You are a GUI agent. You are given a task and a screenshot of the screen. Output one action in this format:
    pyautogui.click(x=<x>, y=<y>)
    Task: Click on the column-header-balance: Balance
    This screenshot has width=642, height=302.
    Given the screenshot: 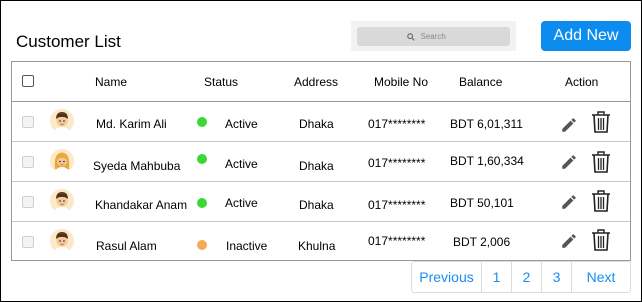 What is the action you would take?
    pyautogui.click(x=480, y=82)
    